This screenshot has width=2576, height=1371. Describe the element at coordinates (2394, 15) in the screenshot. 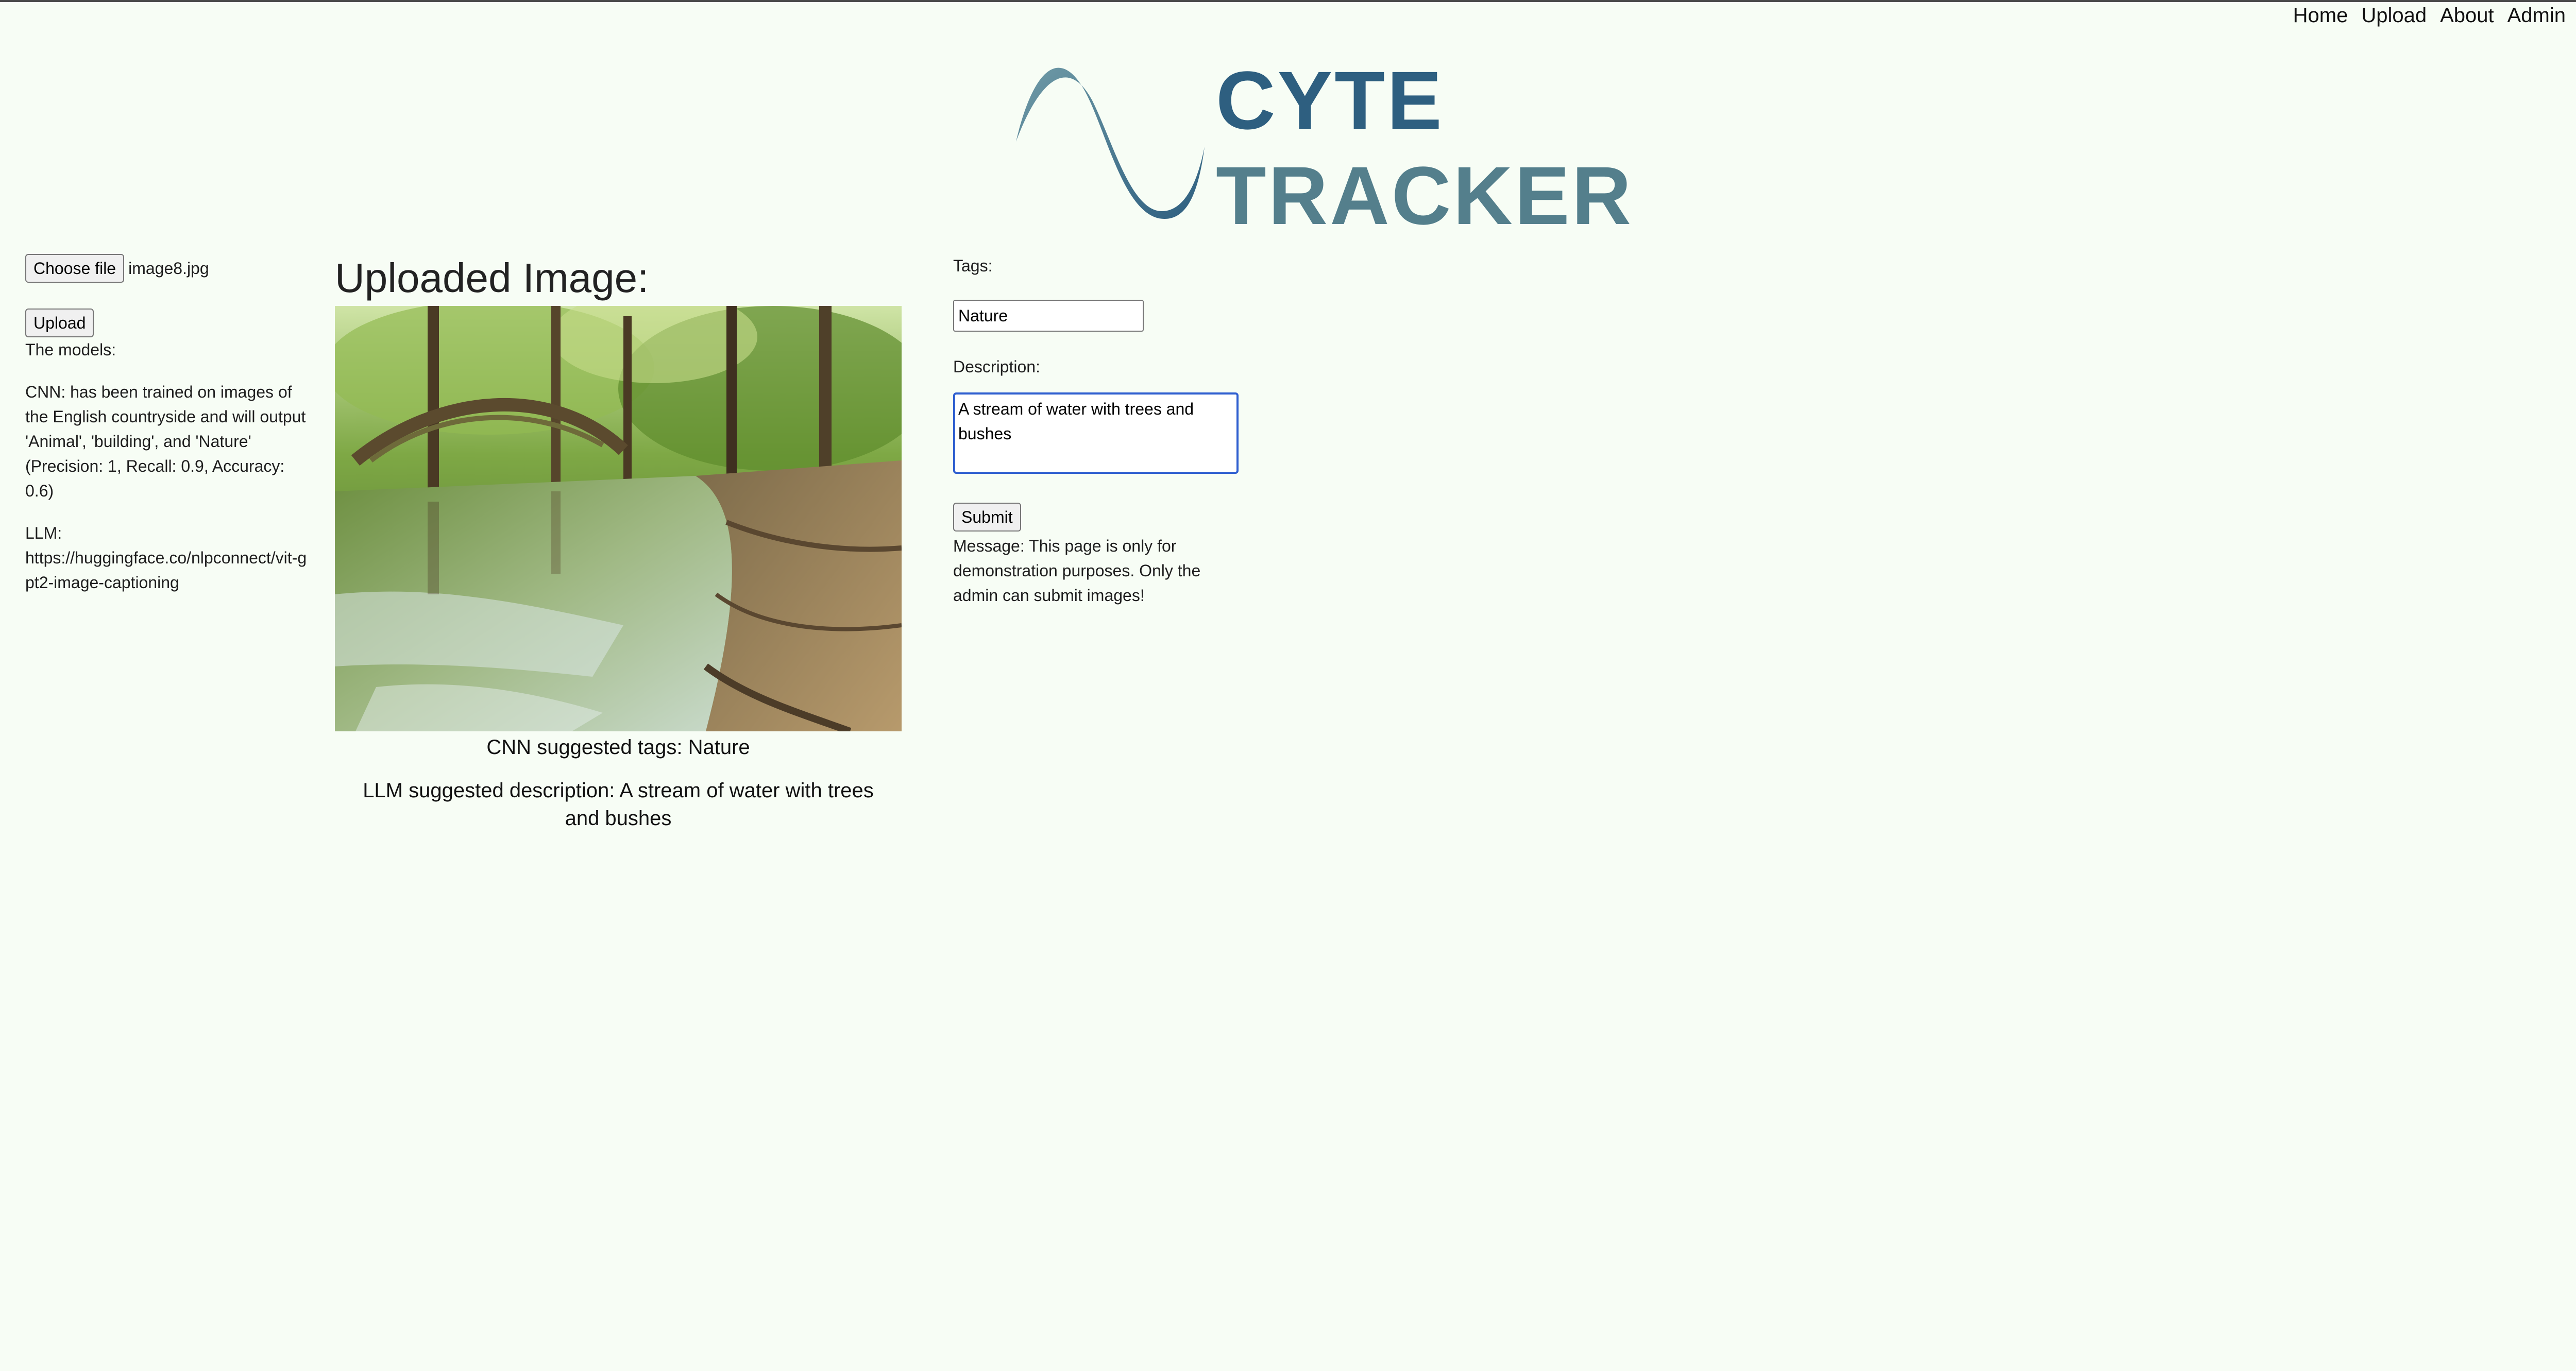

I see `nav-upload-link: Upload` at that location.